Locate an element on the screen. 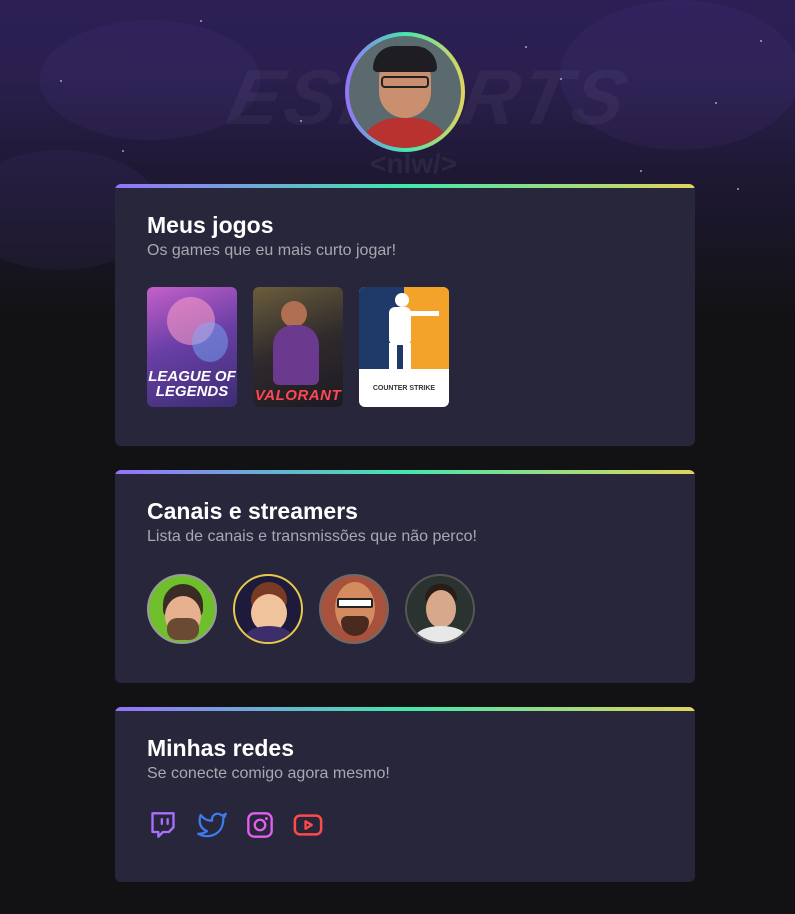  twitch-link is located at coordinates (163, 825).